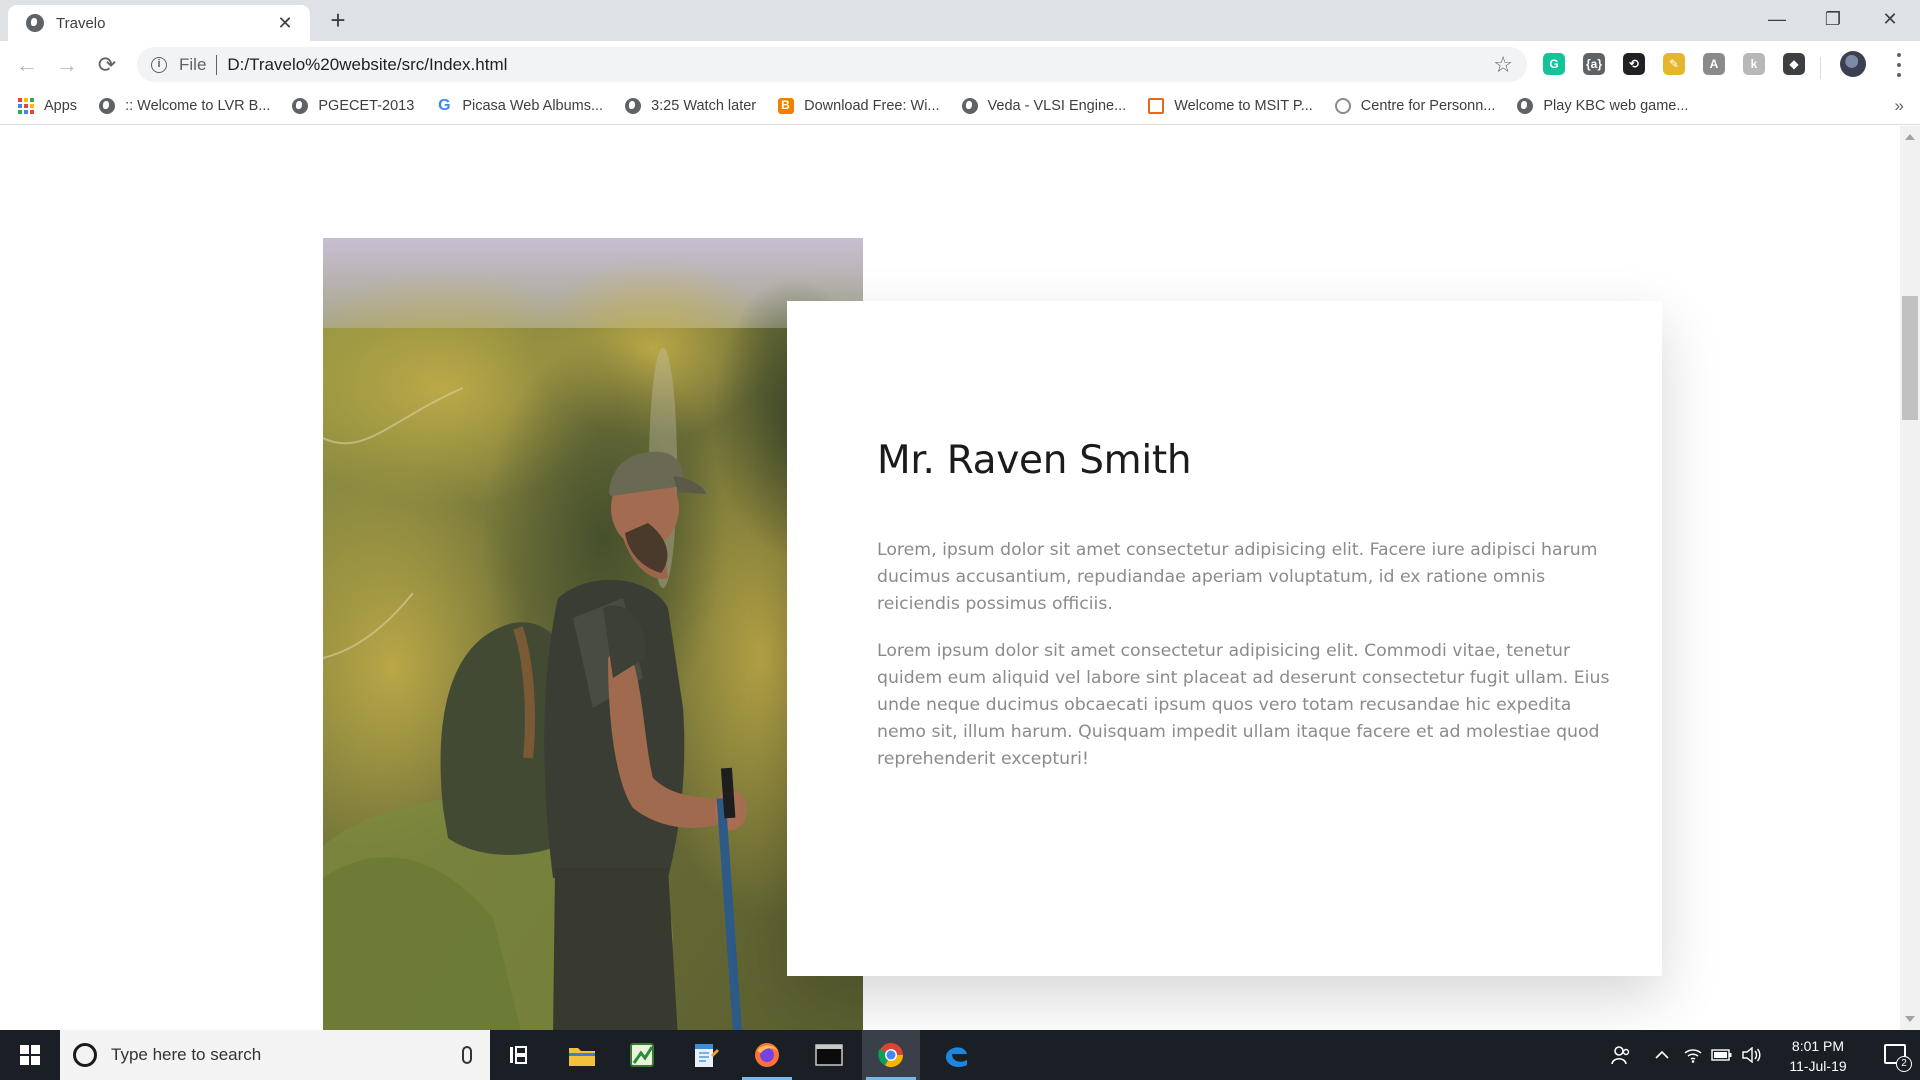 The width and height of the screenshot is (1920, 1080). What do you see at coordinates (1751, 1055) in the screenshot?
I see `volume-icon` at bounding box center [1751, 1055].